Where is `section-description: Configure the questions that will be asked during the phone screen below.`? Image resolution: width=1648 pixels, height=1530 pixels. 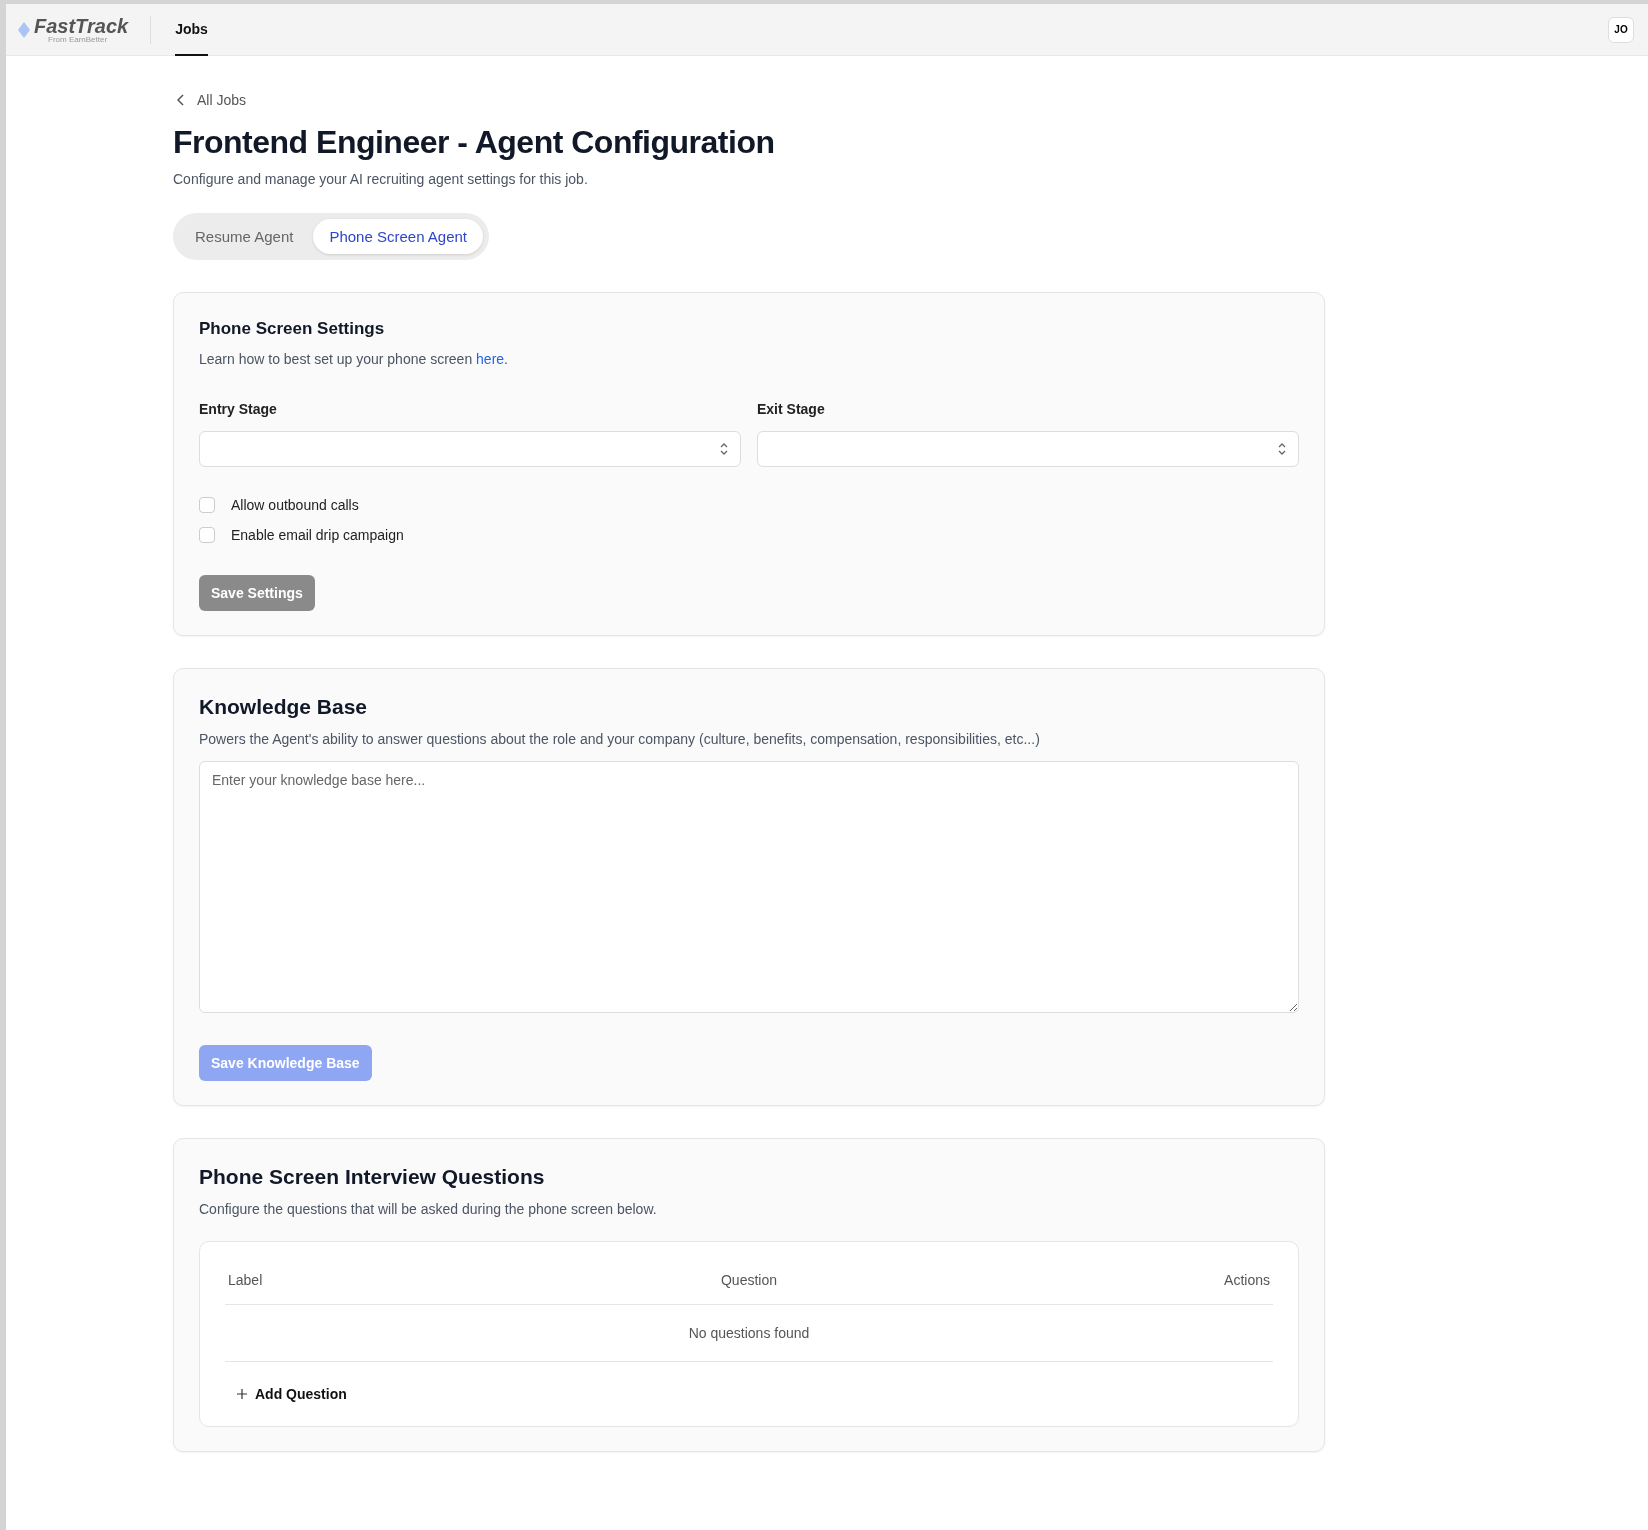 section-description: Configure the questions that will be asked during the phone screen below. is located at coordinates (428, 1209).